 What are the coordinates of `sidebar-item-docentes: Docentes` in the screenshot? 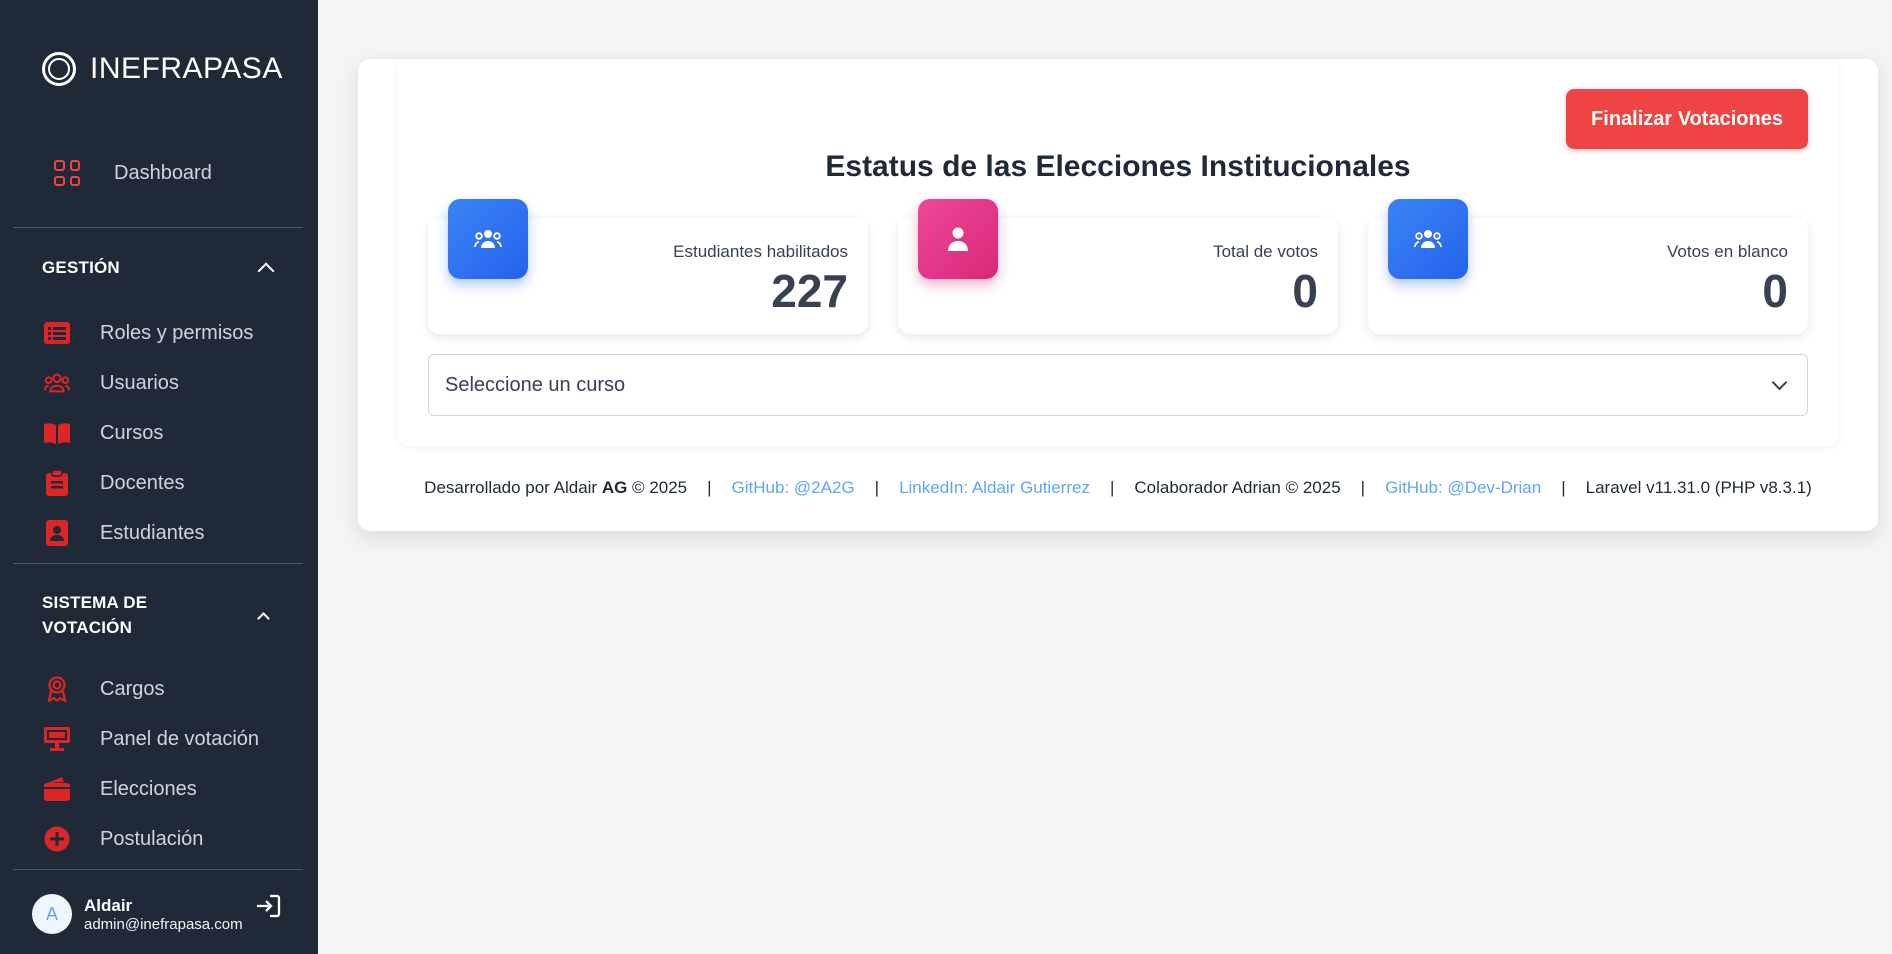 It's located at (114, 483).